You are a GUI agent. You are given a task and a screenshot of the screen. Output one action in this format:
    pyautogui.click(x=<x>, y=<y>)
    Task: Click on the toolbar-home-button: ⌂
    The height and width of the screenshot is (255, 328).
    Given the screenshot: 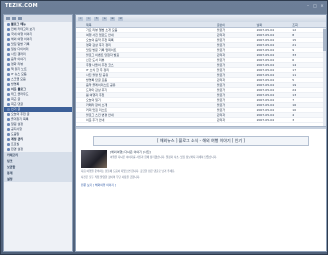 What is the action you would take?
    pyautogui.click(x=104, y=18)
    